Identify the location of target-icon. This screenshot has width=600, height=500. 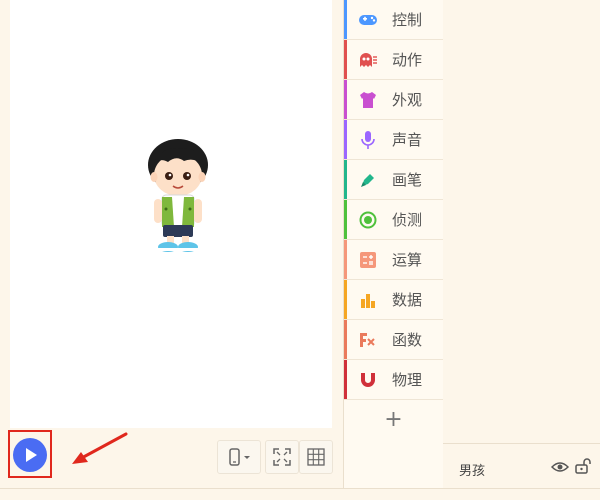
(368, 220).